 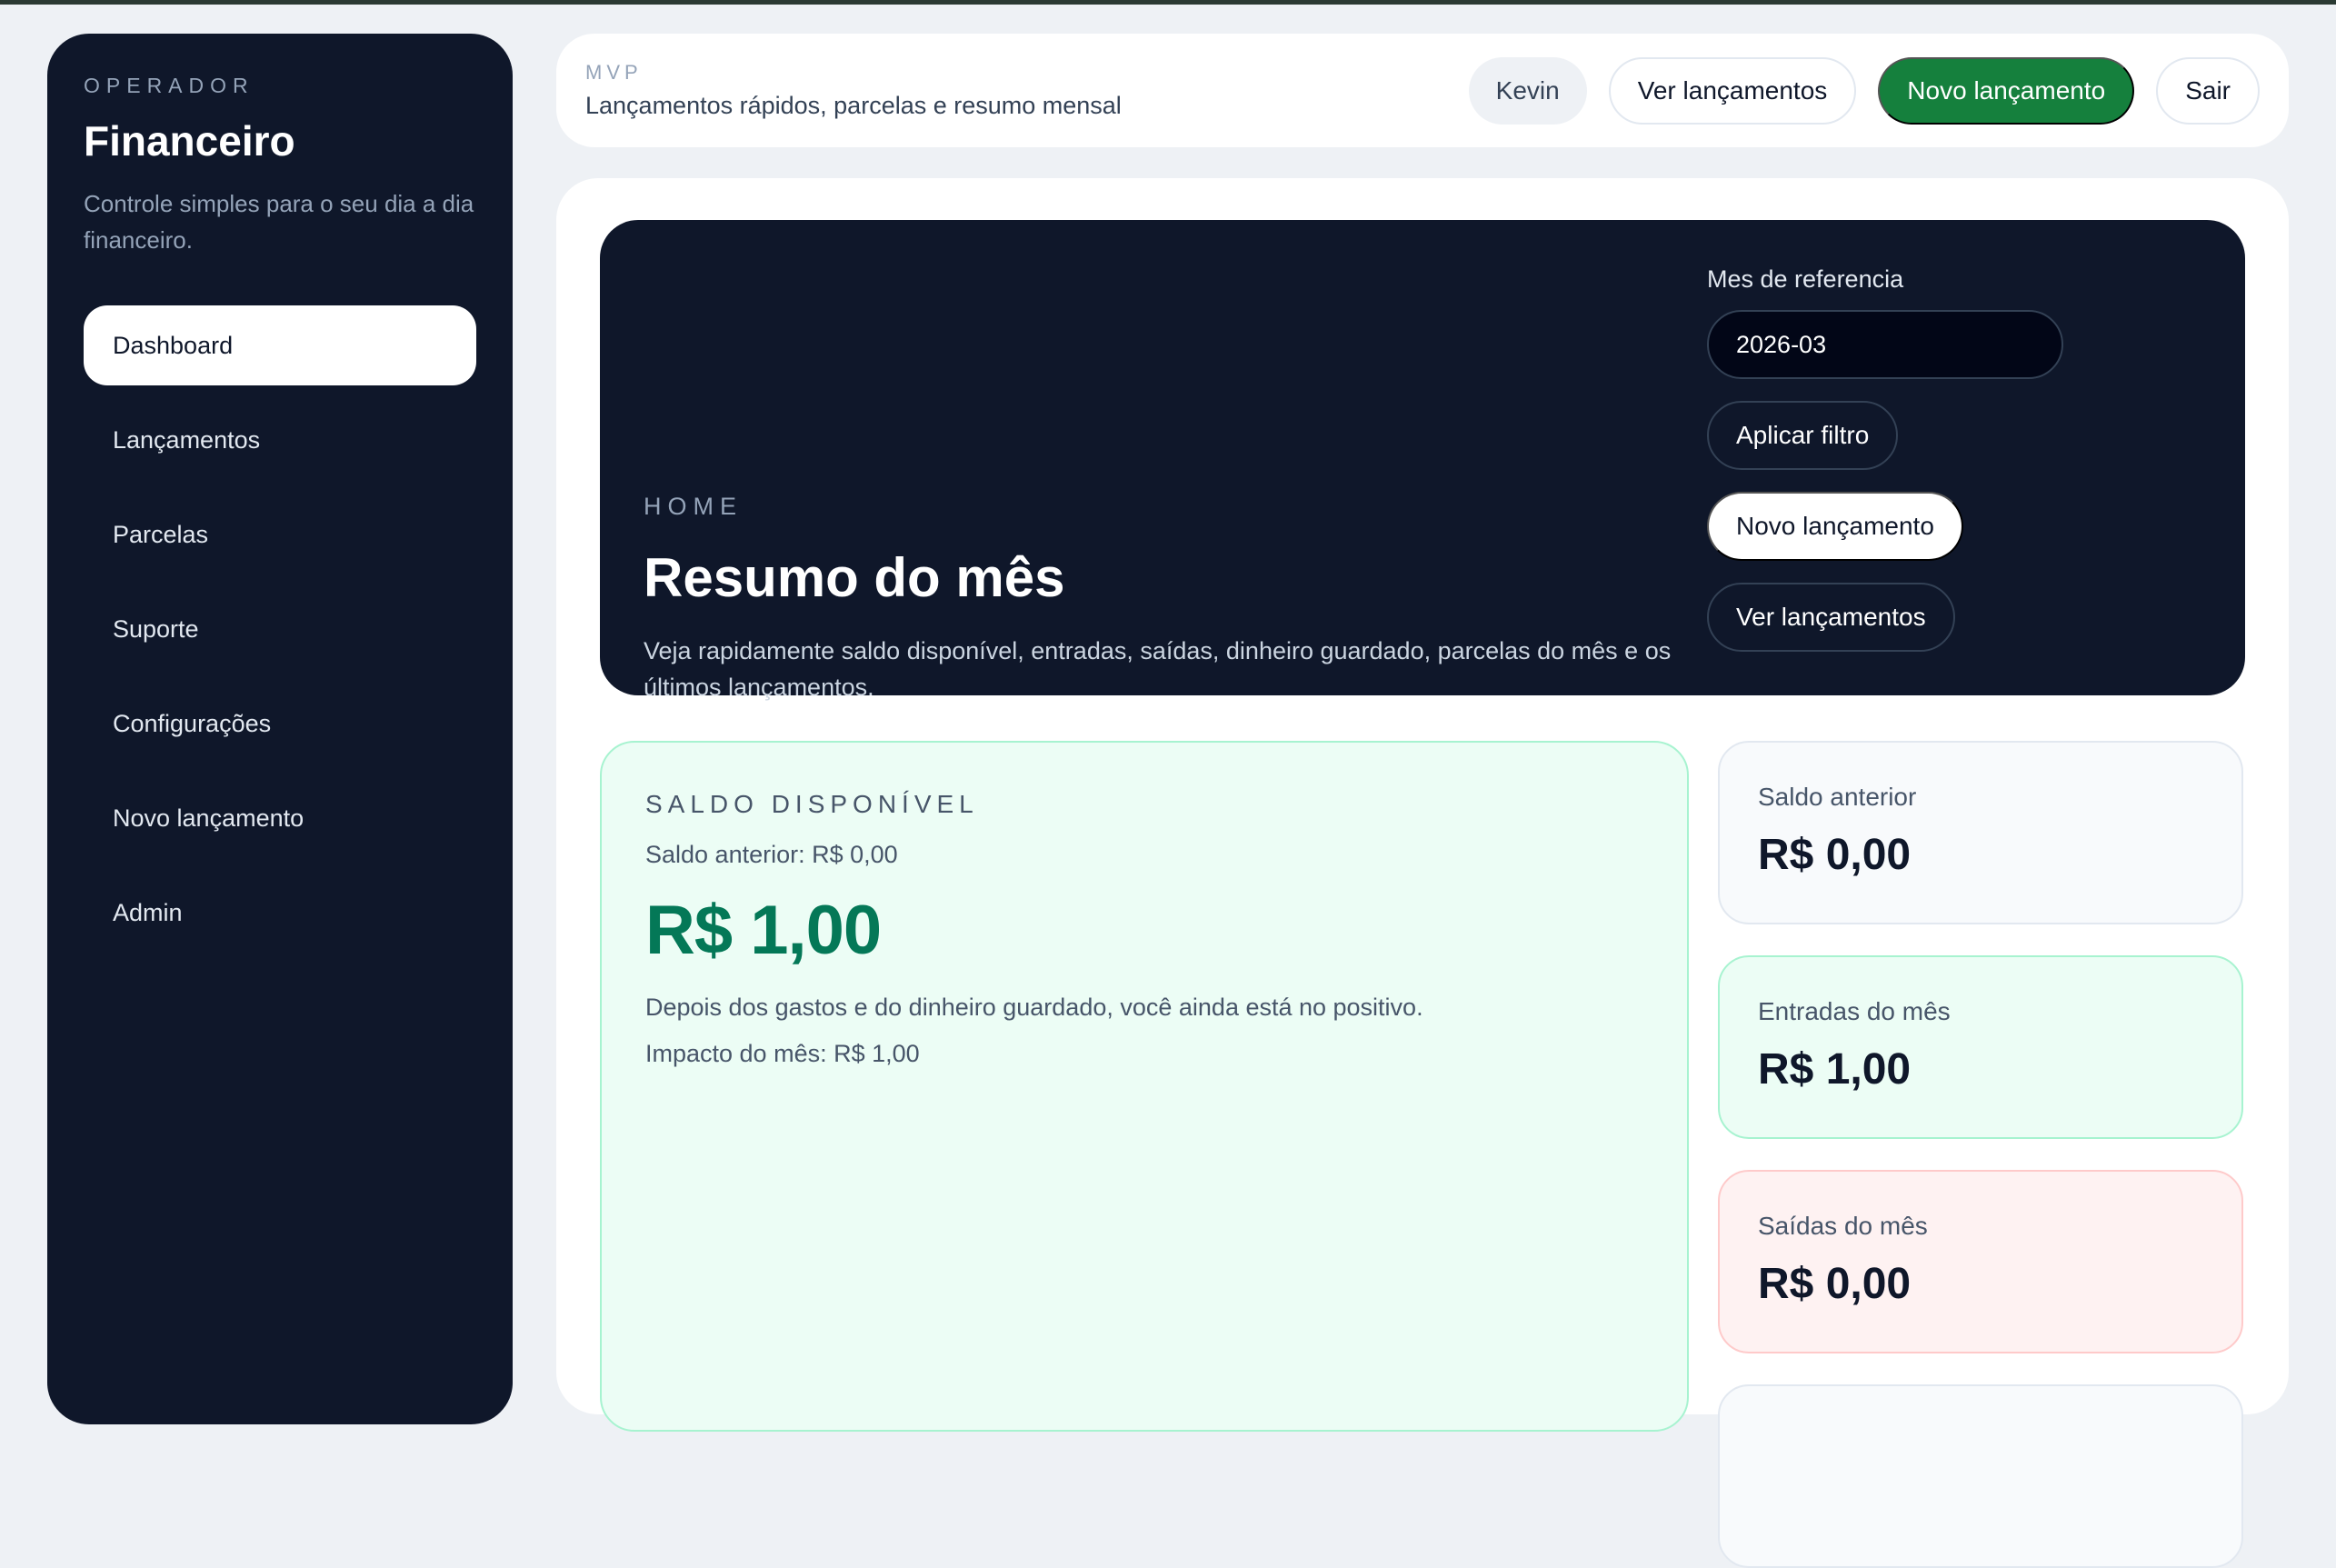 What do you see at coordinates (280, 440) in the screenshot?
I see `sidebar-item-lancamentos: Lançamentos` at bounding box center [280, 440].